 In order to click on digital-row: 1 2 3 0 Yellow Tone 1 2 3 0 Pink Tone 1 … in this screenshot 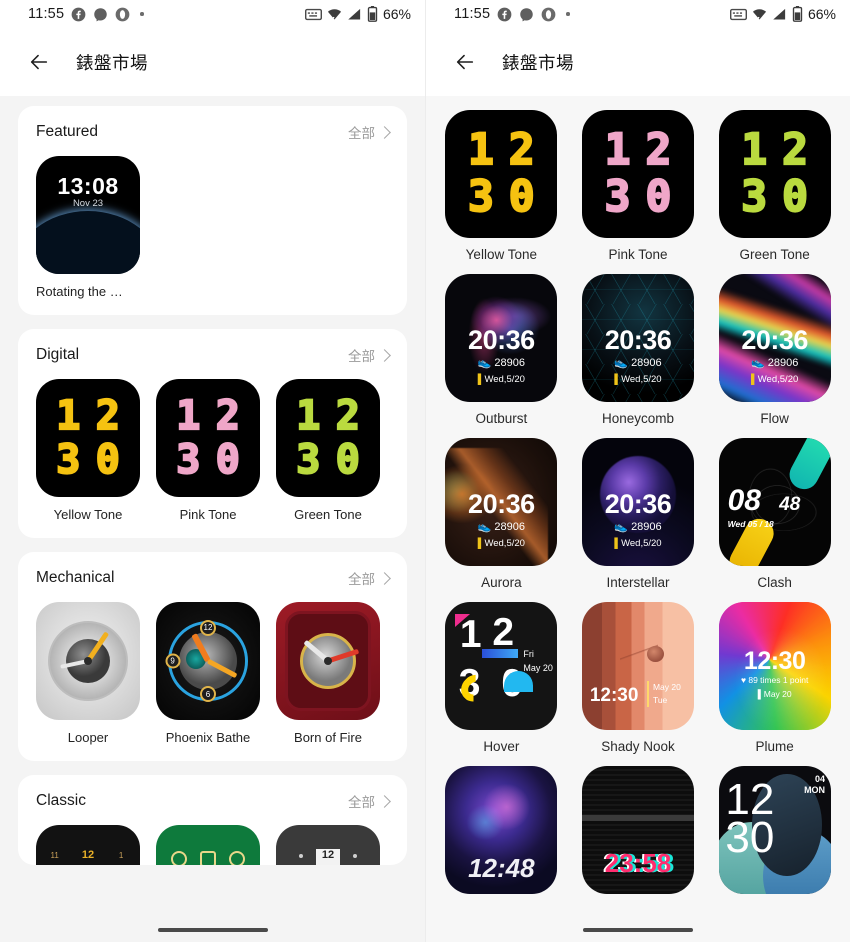, I will do `click(212, 450)`.